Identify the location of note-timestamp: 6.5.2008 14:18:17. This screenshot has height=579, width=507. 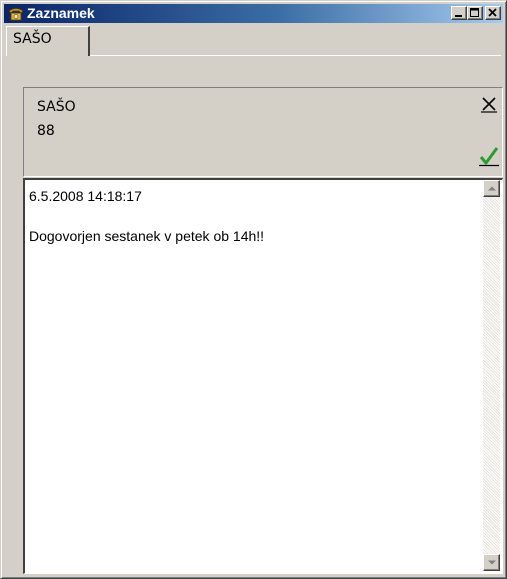
(85, 196).